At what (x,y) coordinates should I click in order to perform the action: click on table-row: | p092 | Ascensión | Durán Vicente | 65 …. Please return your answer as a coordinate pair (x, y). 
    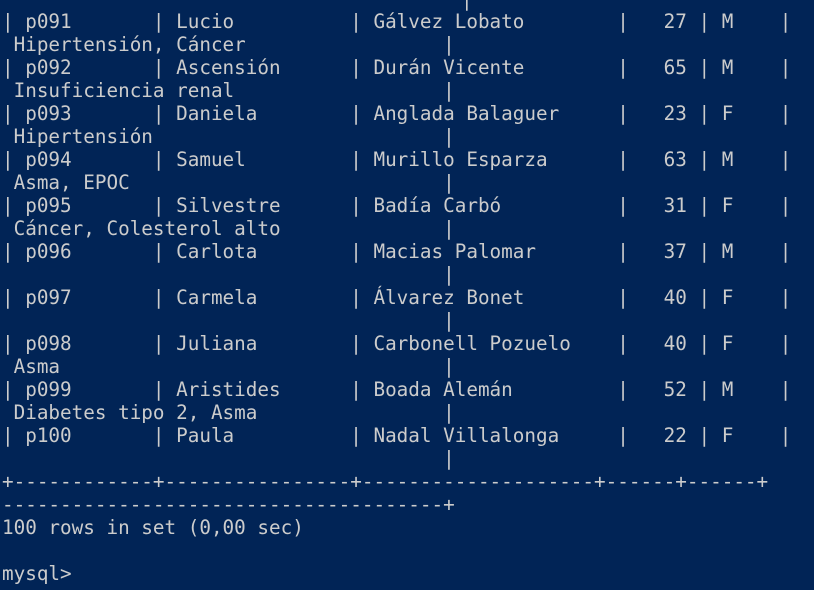
    Looking at the image, I should click on (397, 67).